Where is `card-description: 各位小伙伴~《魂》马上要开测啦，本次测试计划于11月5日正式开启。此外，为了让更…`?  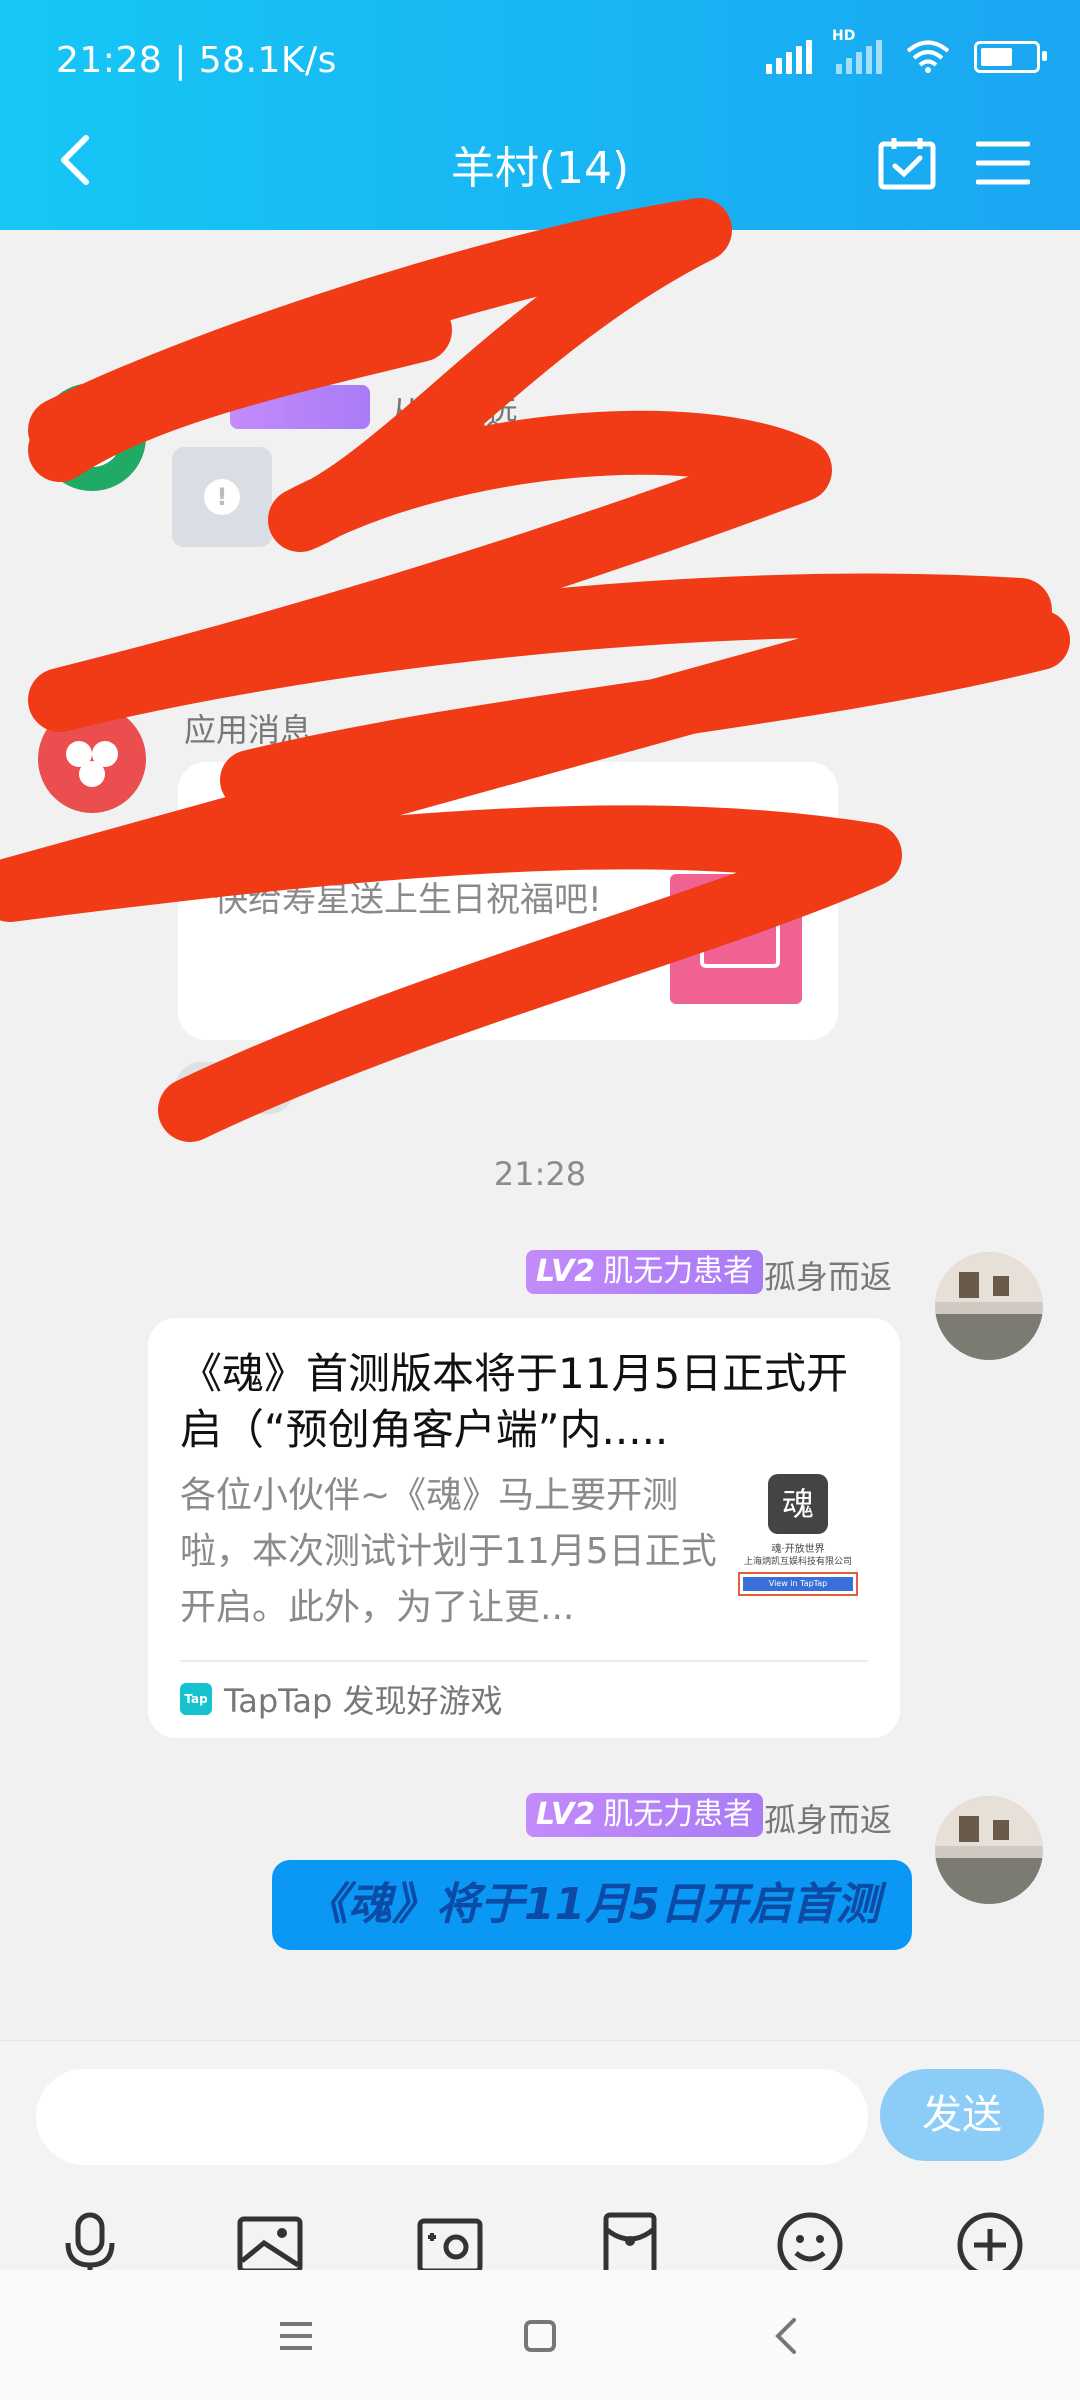 card-description: 各位小伙伴~《魂》马上要开测啦，本次测试计划于11月5日正式开启。此外，为了让更… is located at coordinates (448, 1551).